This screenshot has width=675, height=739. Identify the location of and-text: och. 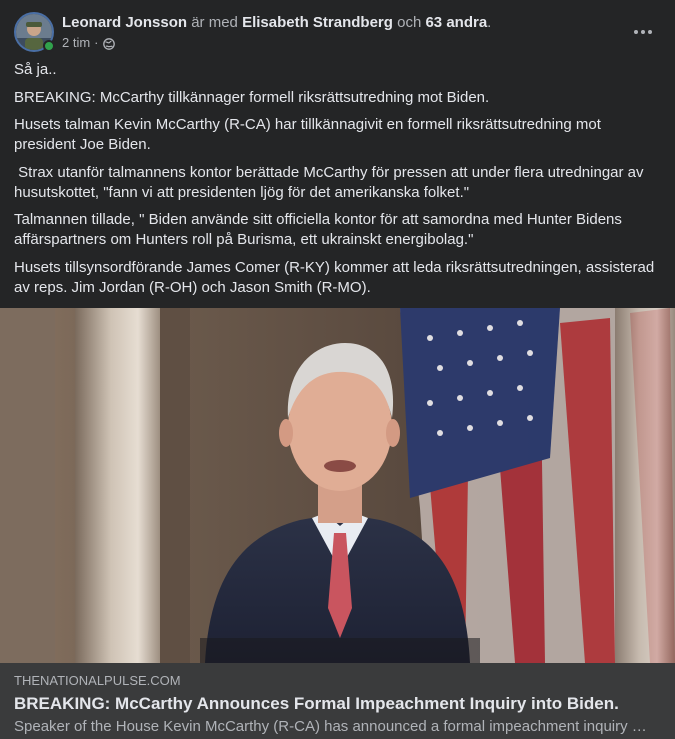
(409, 22).